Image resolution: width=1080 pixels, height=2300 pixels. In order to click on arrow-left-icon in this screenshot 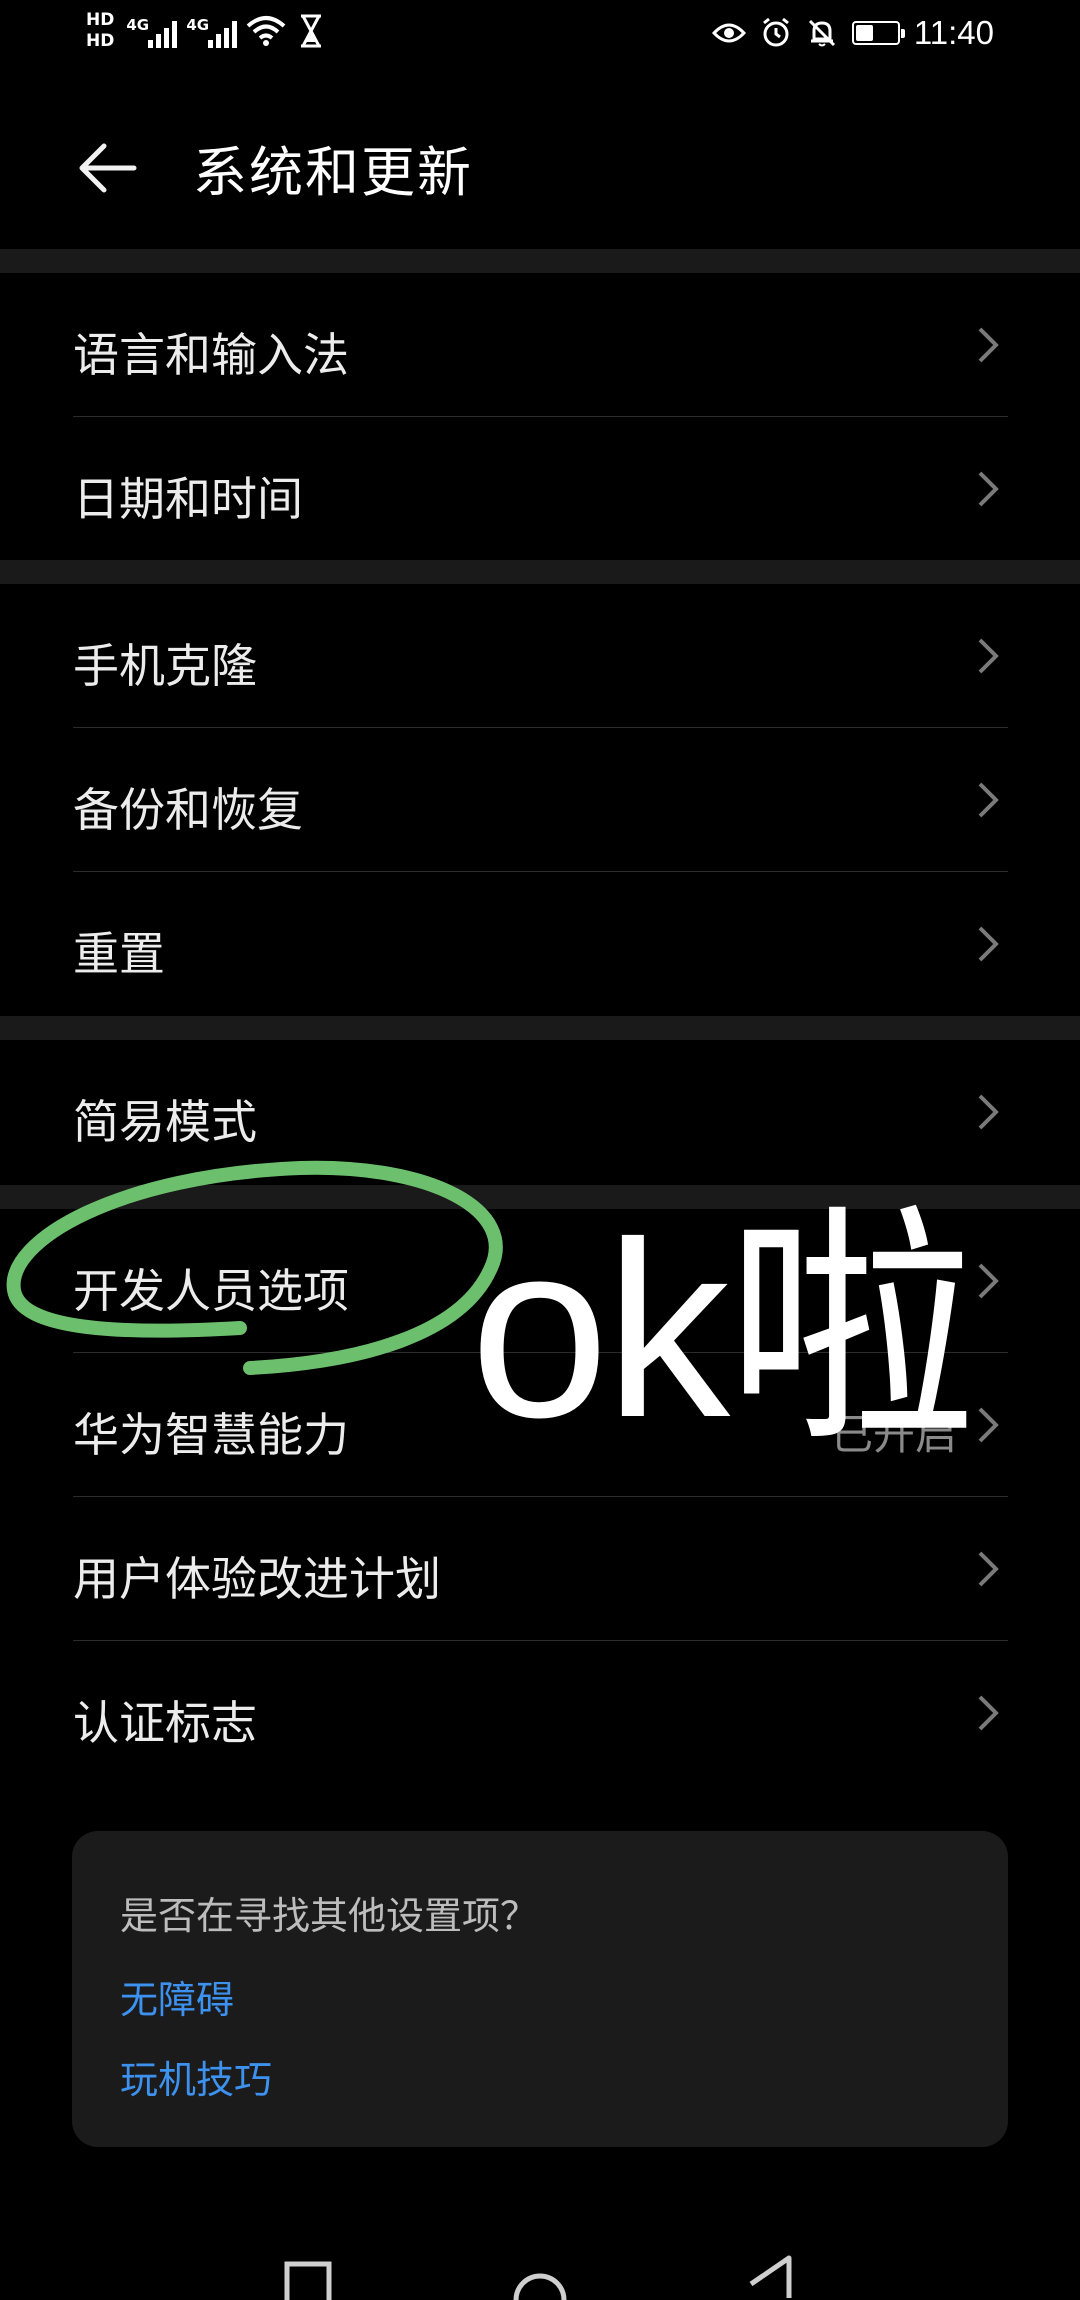, I will do `click(108, 168)`.